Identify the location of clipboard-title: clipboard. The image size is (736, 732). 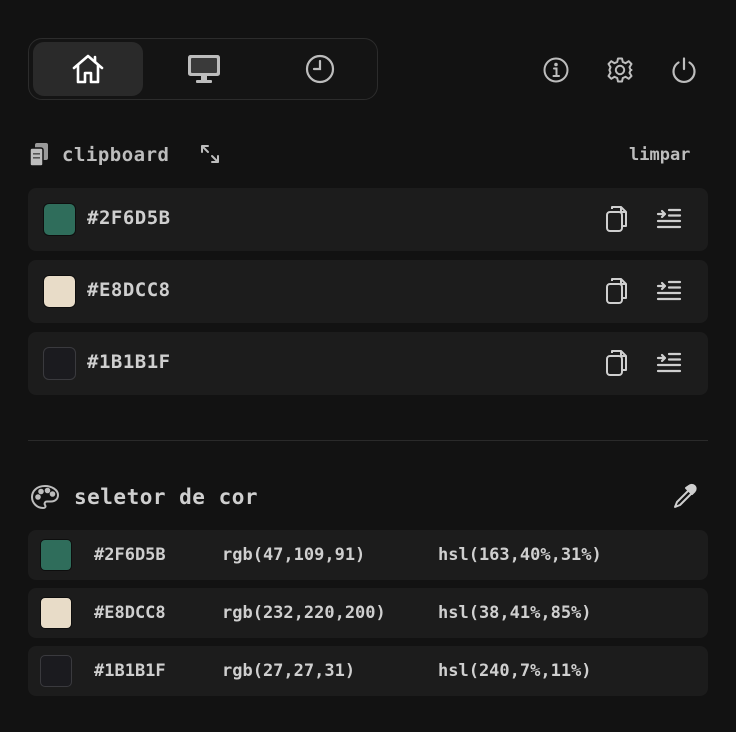
(116, 155).